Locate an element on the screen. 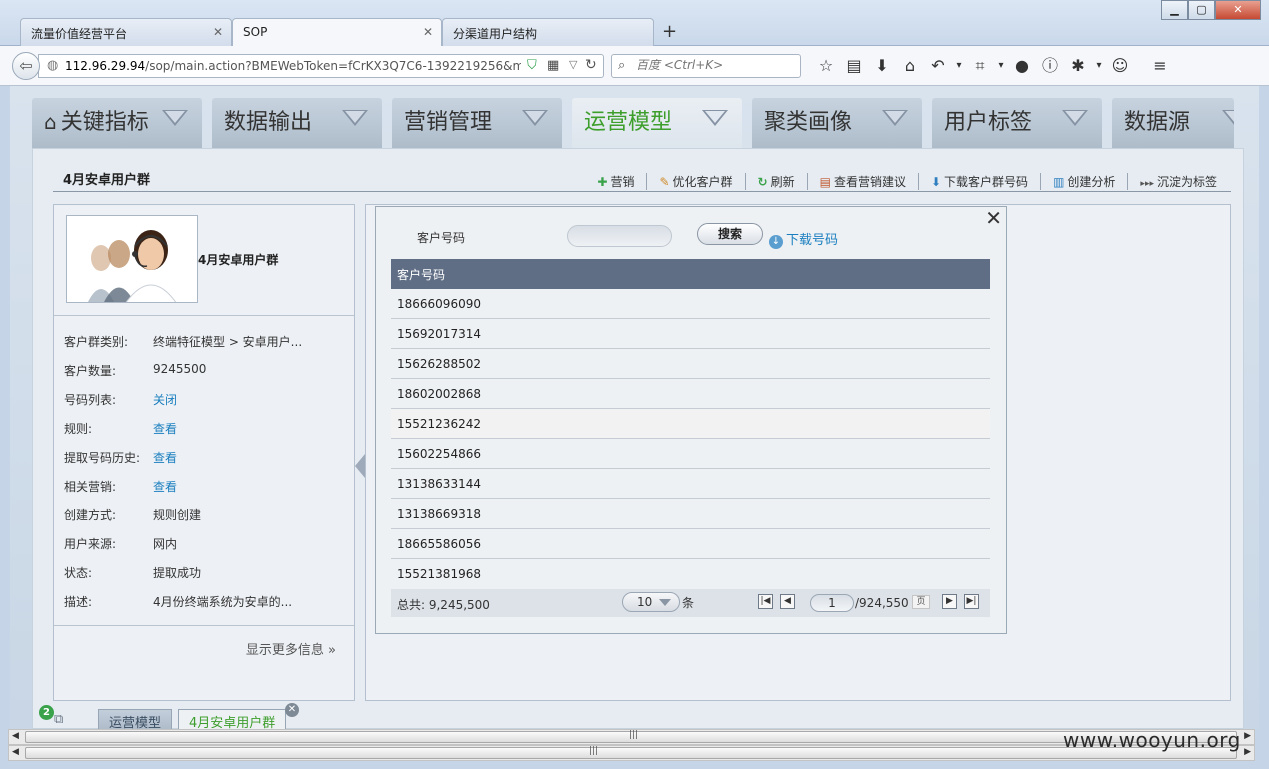 Image resolution: width=1269 pixels, height=769 pixels. call-center-photo is located at coordinates (132, 259).